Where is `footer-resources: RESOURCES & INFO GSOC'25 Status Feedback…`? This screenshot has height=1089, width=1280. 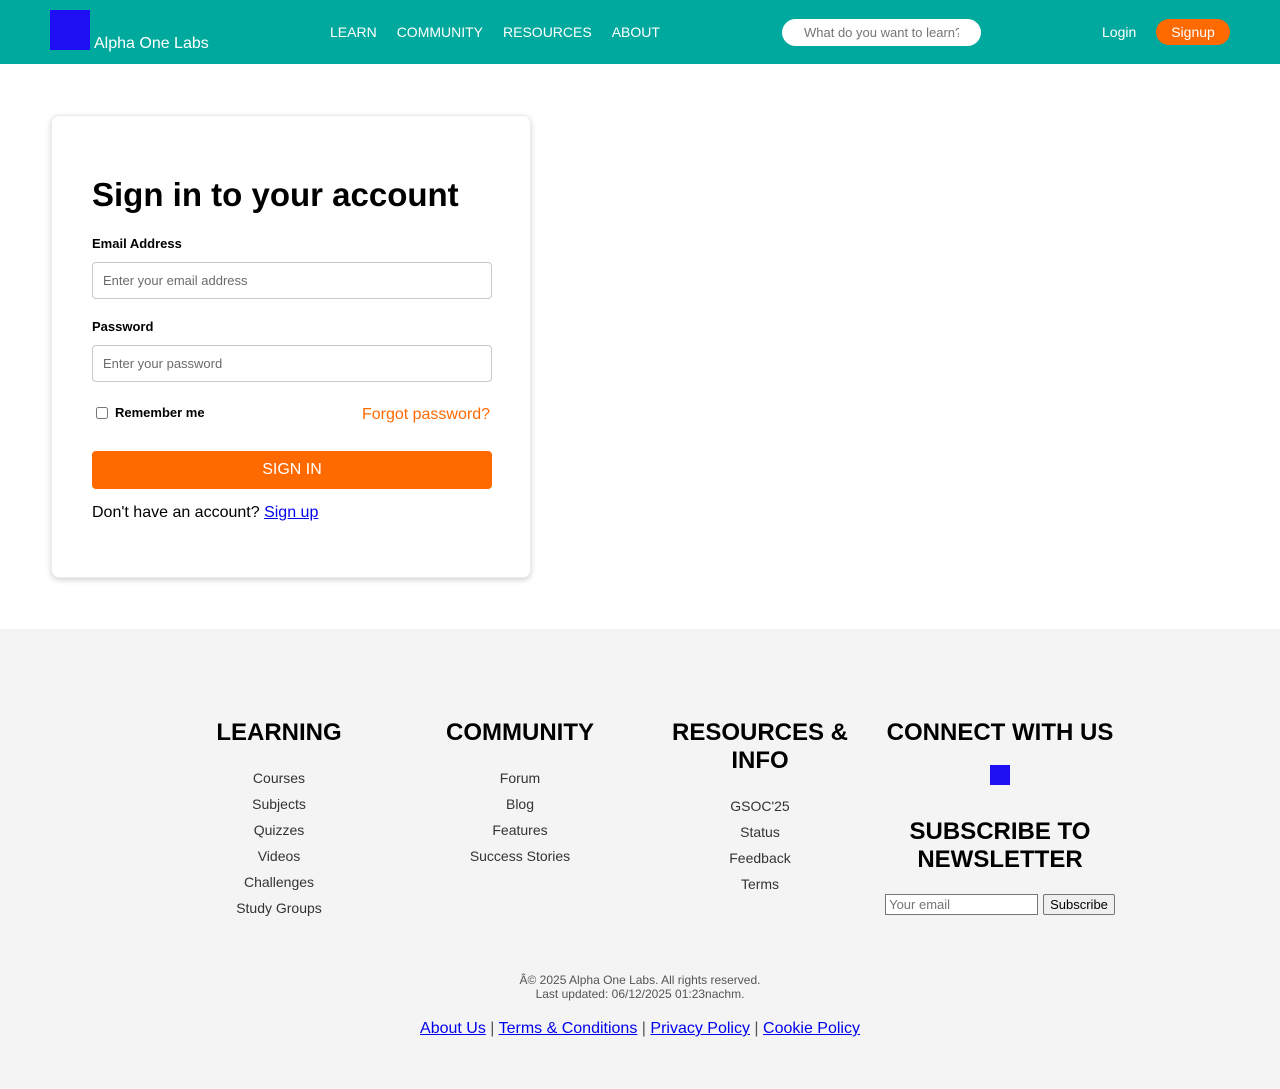
footer-resources: RESOURCES & INFO GSOC'25 Status Feedback… is located at coordinates (760, 808).